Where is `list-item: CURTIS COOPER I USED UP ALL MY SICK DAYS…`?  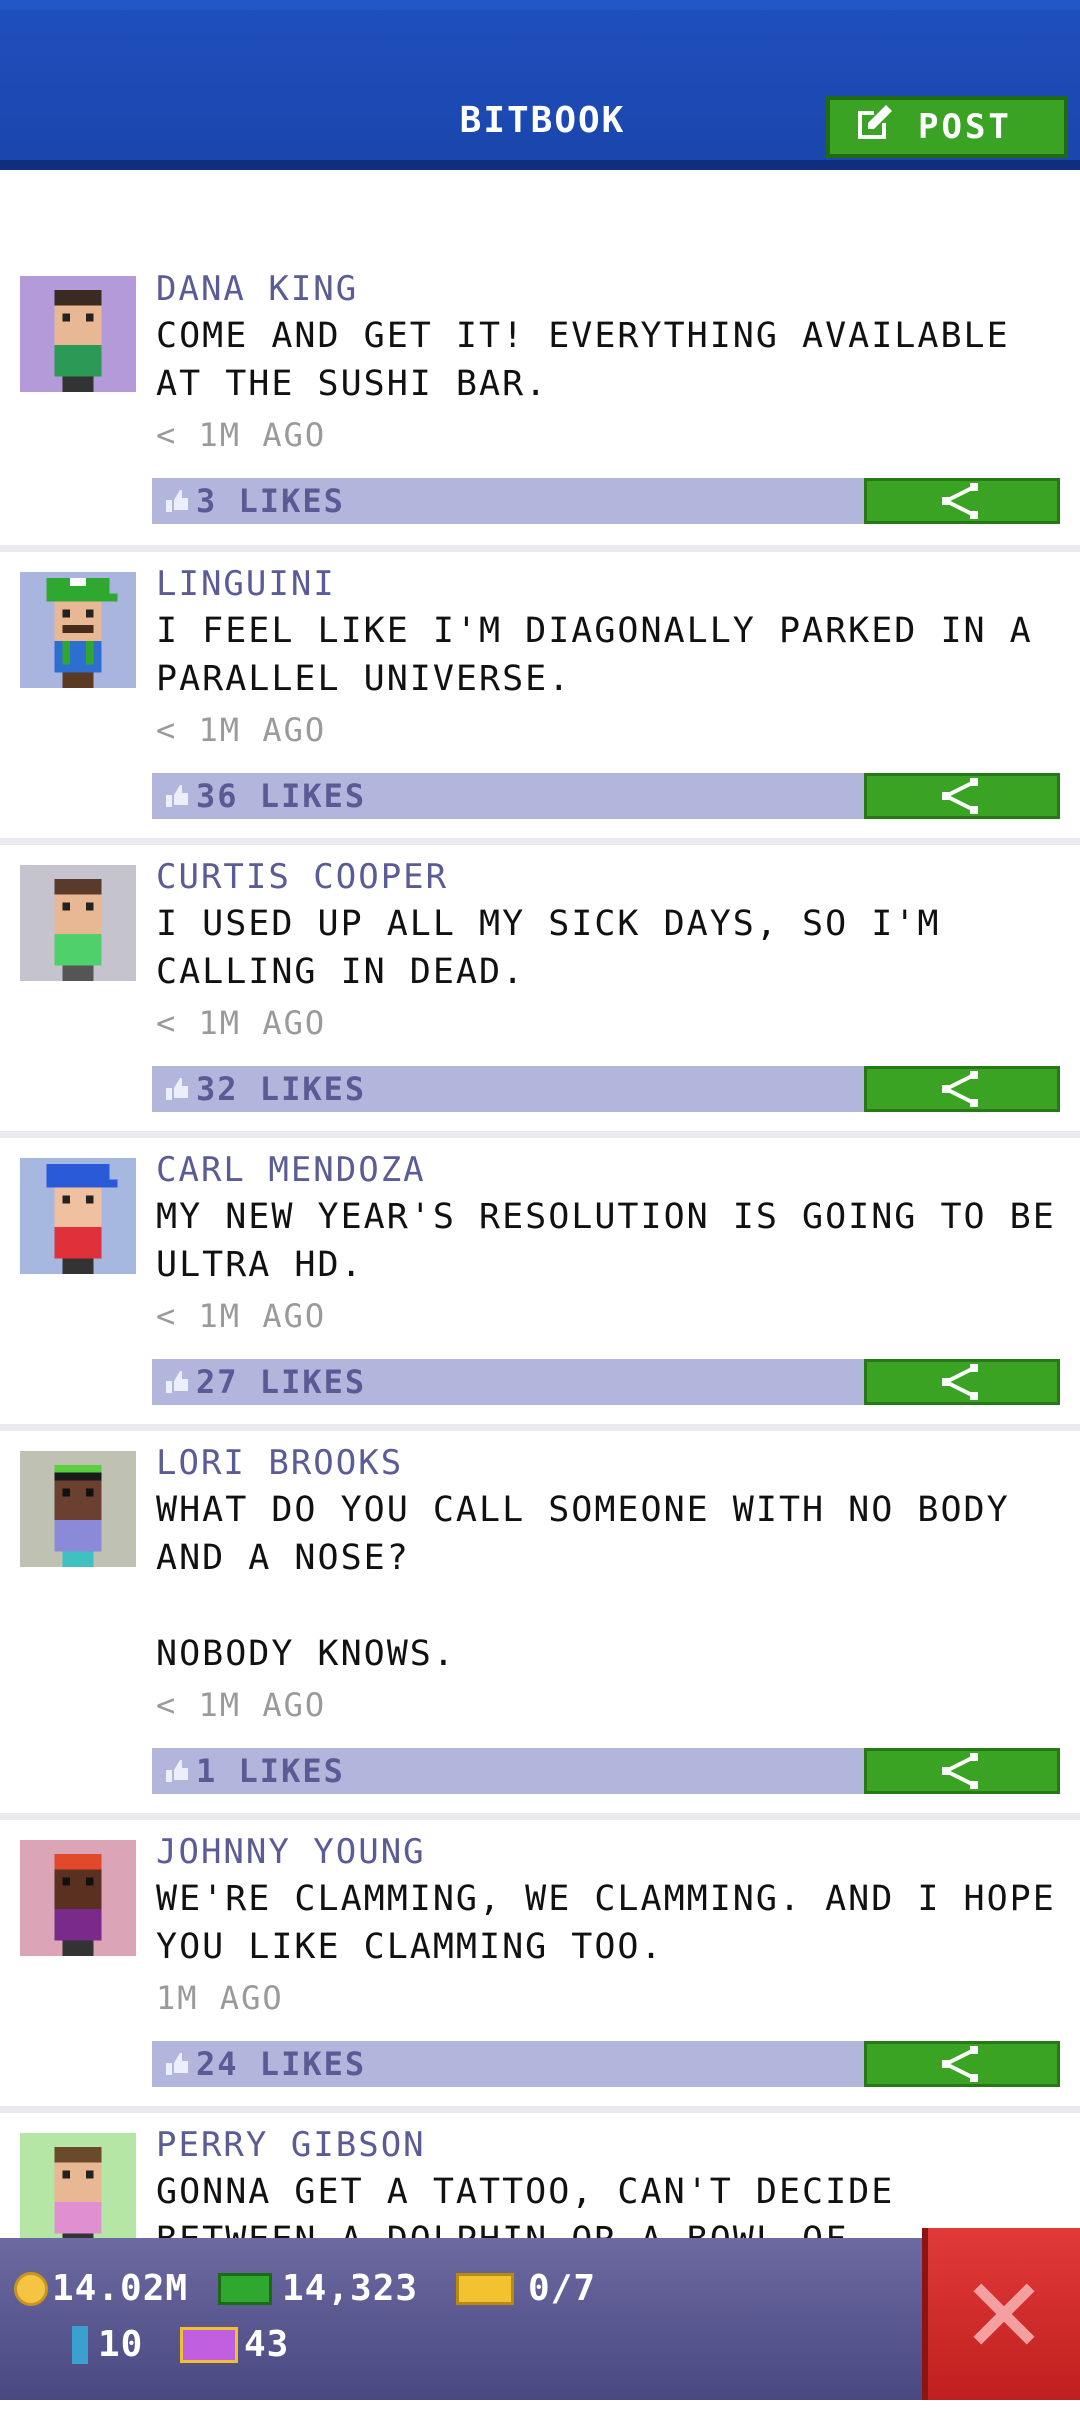
list-item: CURTIS COOPER I USED UP ALL MY SICK DAYS… is located at coordinates (540, 991).